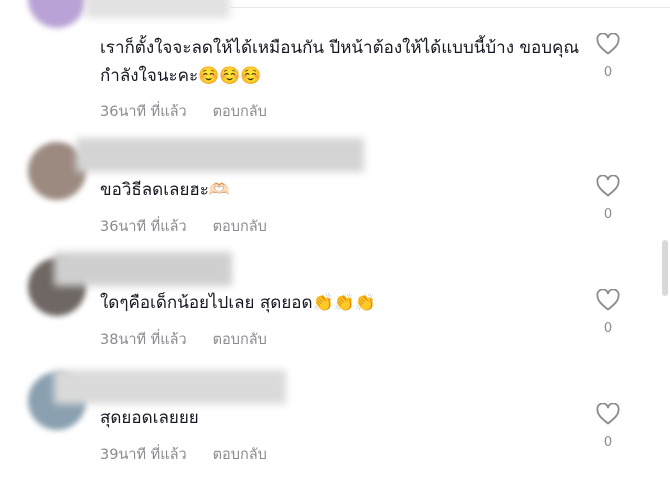 Image resolution: width=670 pixels, height=479 pixels. Describe the element at coordinates (143, 455) in the screenshot. I see `comment-time: 39นาที ที่แล้ว` at that location.